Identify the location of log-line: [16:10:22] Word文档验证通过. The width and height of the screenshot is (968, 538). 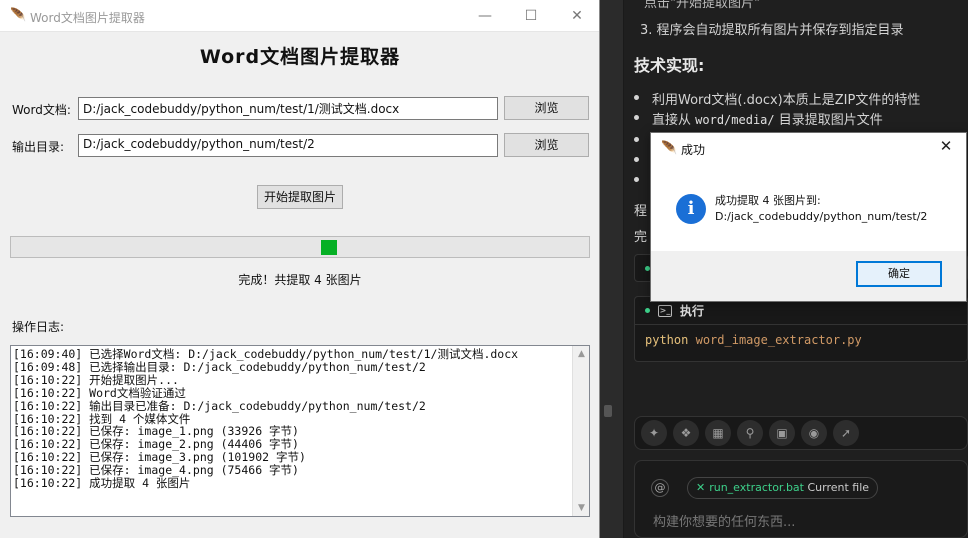
(99, 392).